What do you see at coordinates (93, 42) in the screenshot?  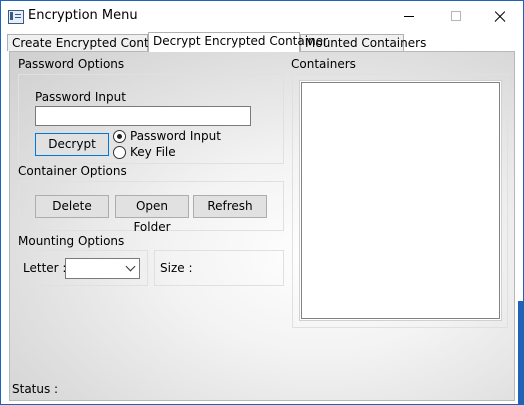 I see `tab-create-encrypted-container: Create Encrypted Container` at bounding box center [93, 42].